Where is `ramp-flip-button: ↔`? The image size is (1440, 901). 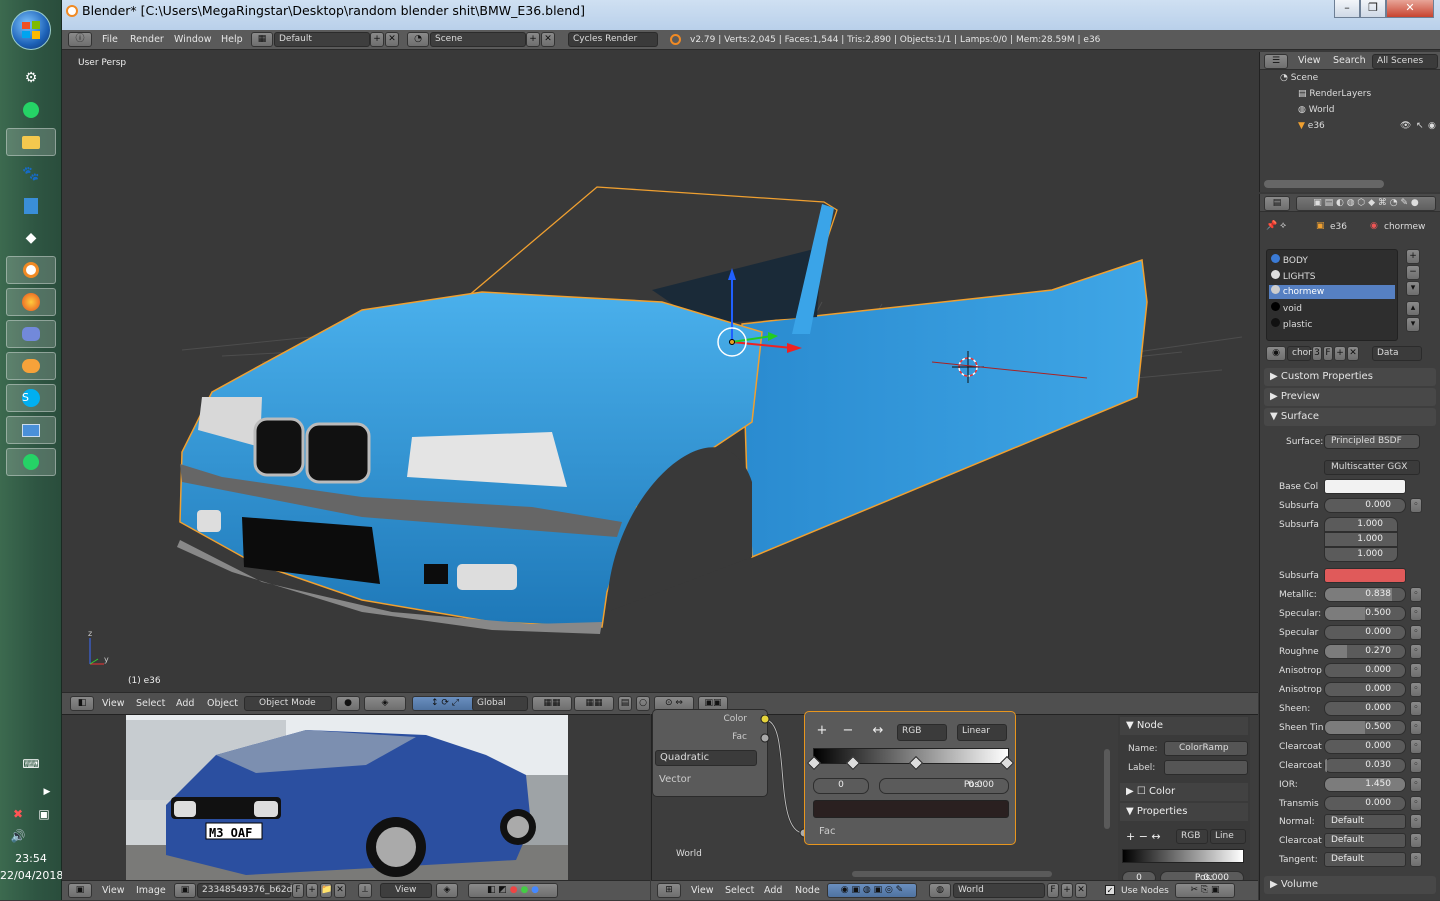 ramp-flip-button: ↔ is located at coordinates (878, 731).